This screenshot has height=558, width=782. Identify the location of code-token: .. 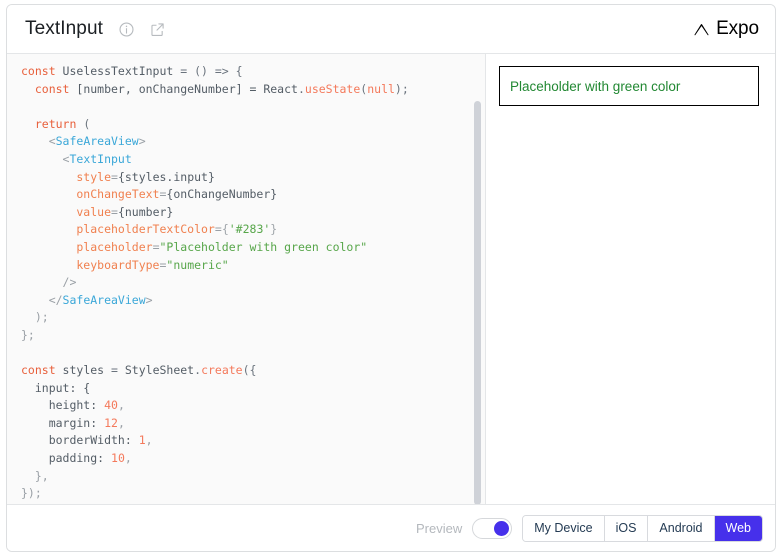
(301, 88).